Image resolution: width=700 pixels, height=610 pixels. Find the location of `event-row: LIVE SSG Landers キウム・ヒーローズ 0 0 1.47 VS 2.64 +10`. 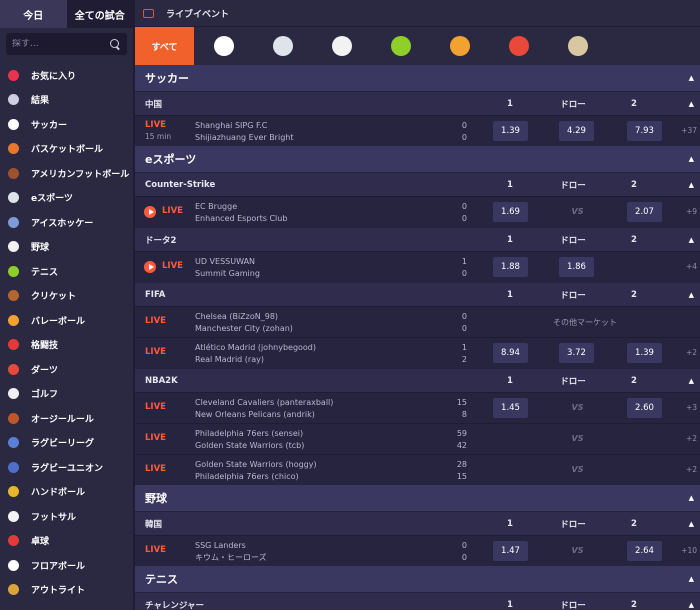

event-row: LIVE SSG Landers キウム・ヒーローズ 0 0 1.47 VS 2.64 +10 is located at coordinates (417, 550).